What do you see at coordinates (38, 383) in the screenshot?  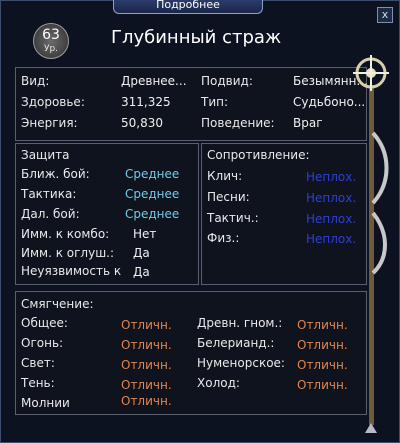 I see `mitigation-shadow-label: Тень:` at bounding box center [38, 383].